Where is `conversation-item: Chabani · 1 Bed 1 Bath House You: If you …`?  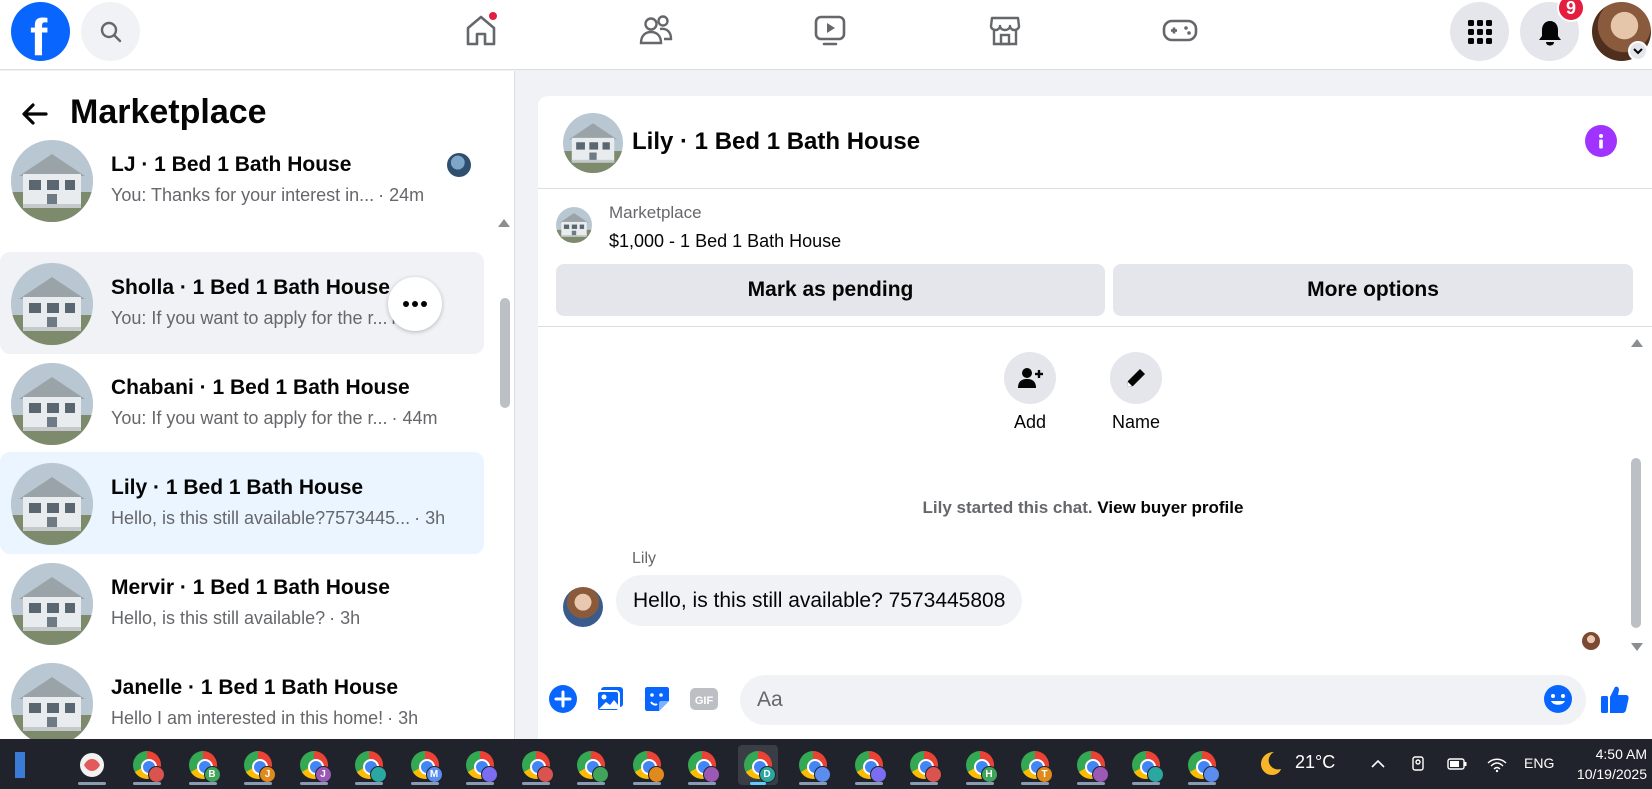 conversation-item: Chabani · 1 Bed 1 Bath House You: If you … is located at coordinates (242, 403).